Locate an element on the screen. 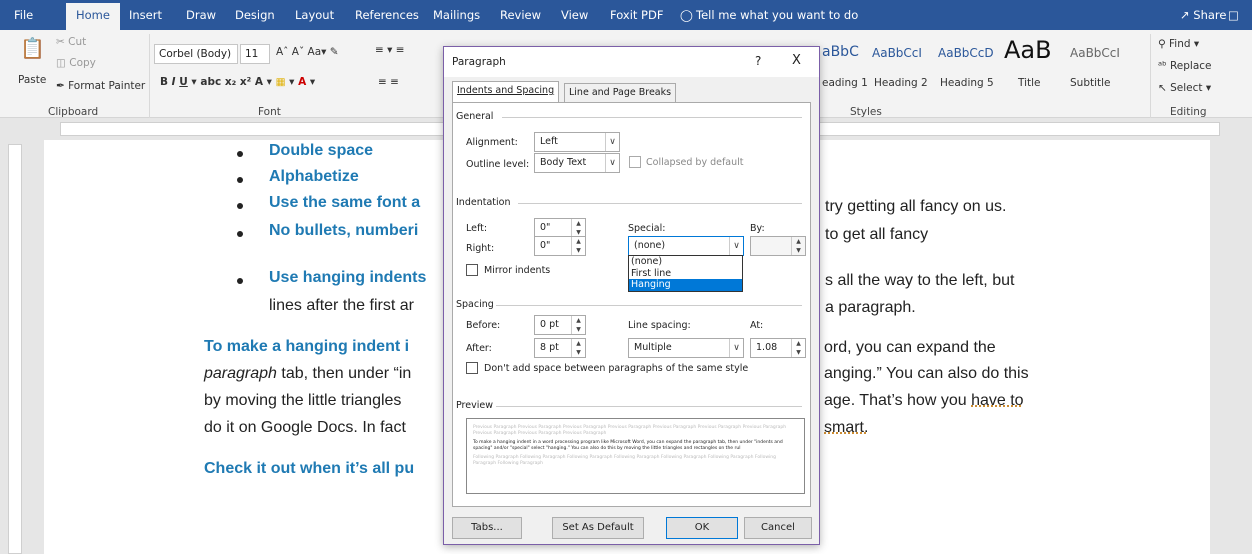 This screenshot has height=554, width=1252. tab-view: View is located at coordinates (574, 15).